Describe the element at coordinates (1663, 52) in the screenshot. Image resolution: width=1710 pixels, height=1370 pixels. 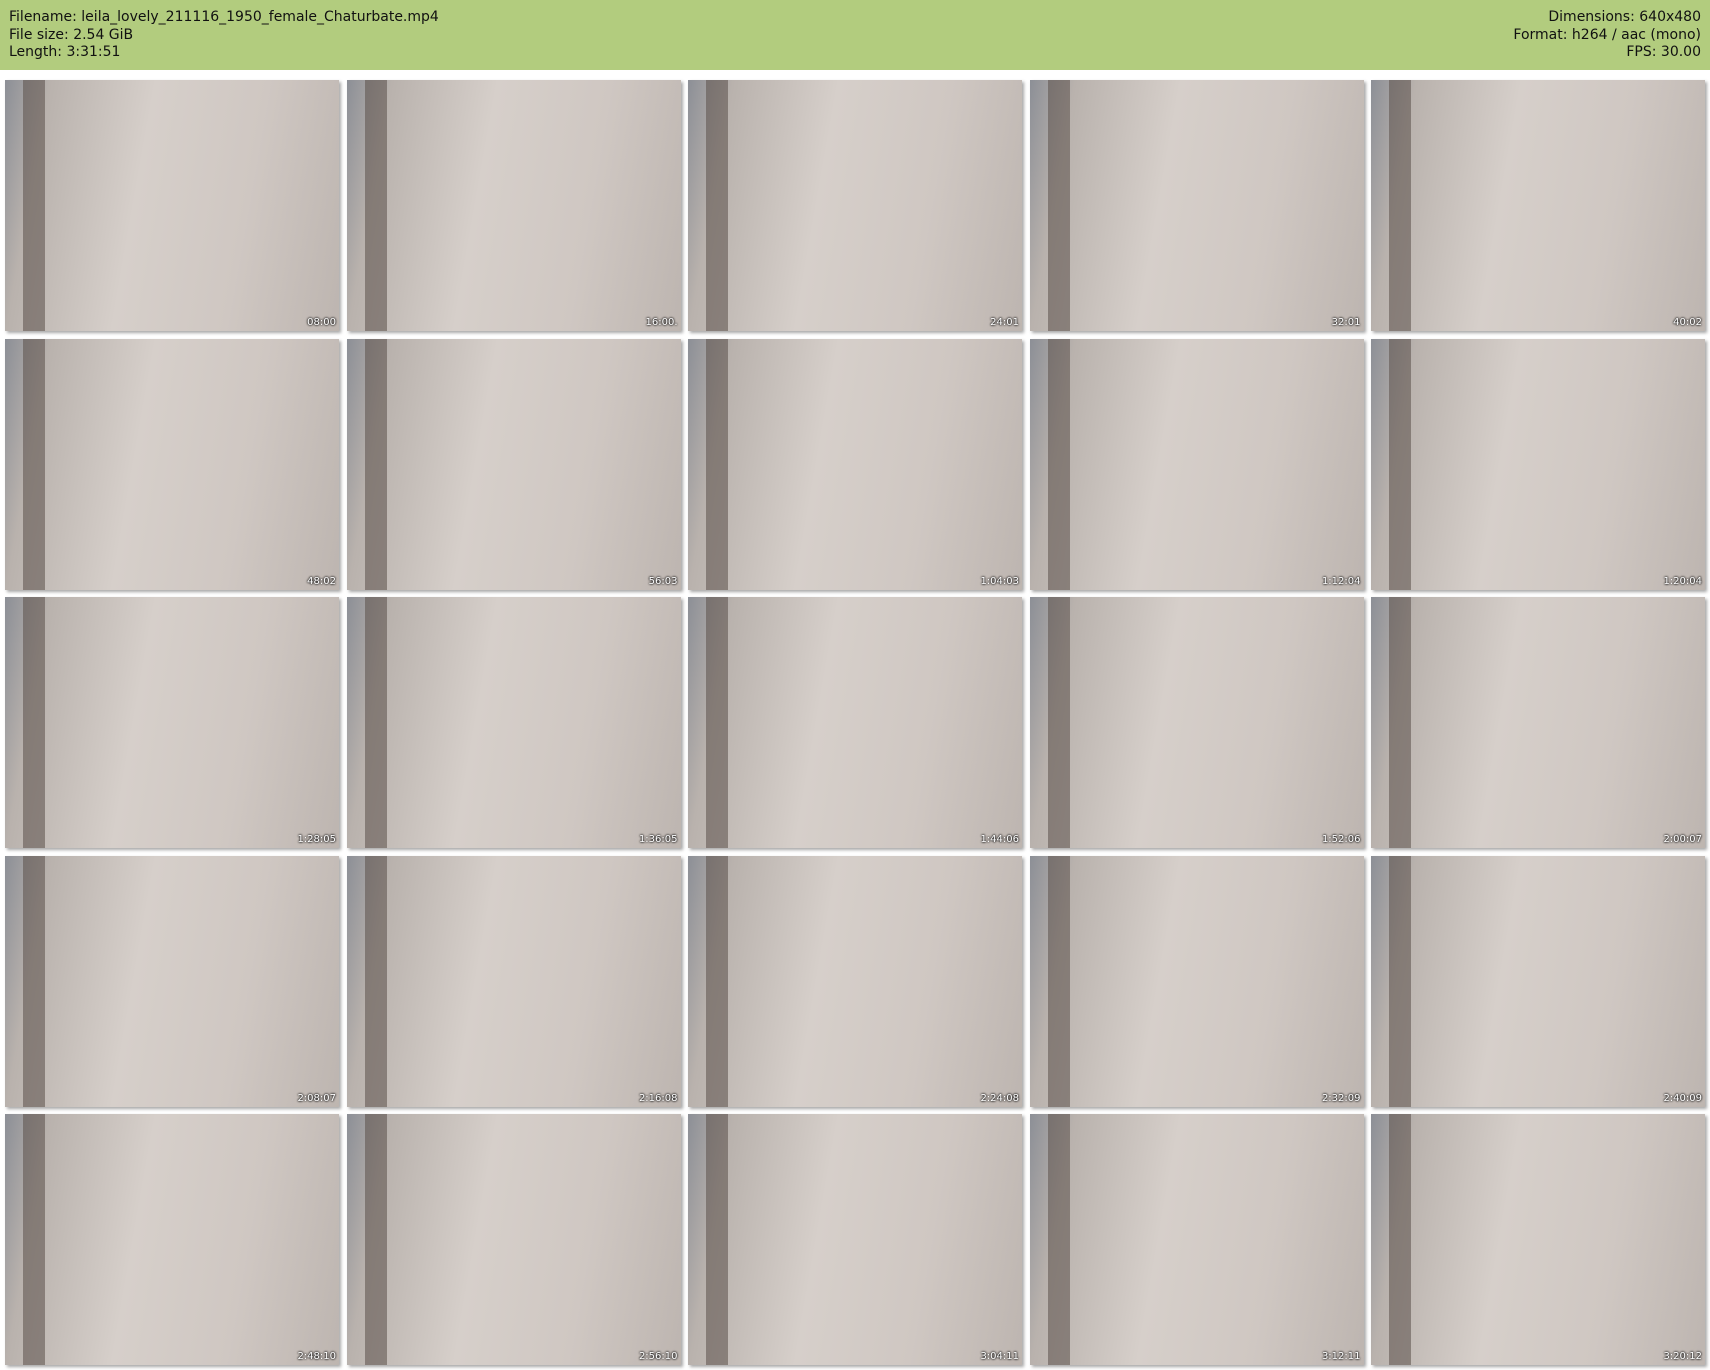
I see `fps: FPS: 30.00` at that location.